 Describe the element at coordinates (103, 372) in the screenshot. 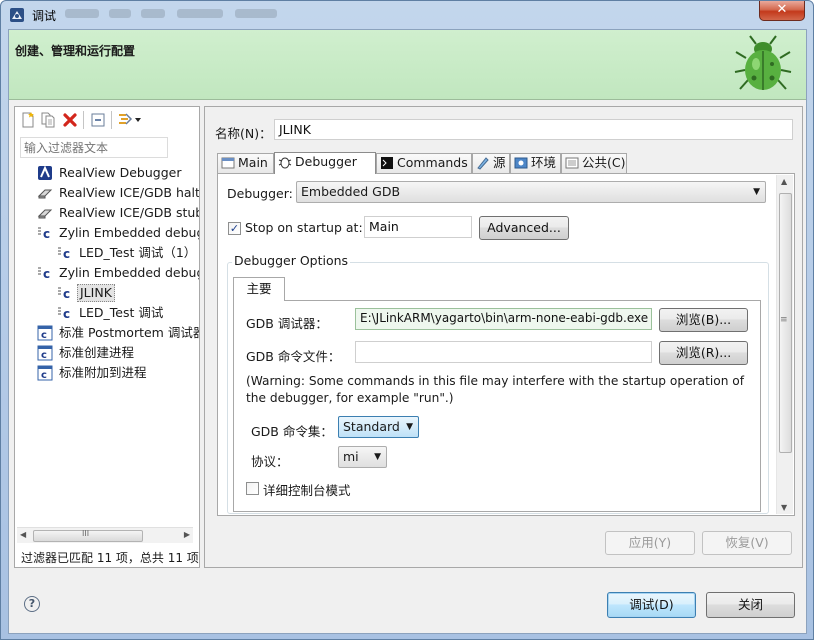

I see `tree-item-label: 标准附加到进程` at that location.